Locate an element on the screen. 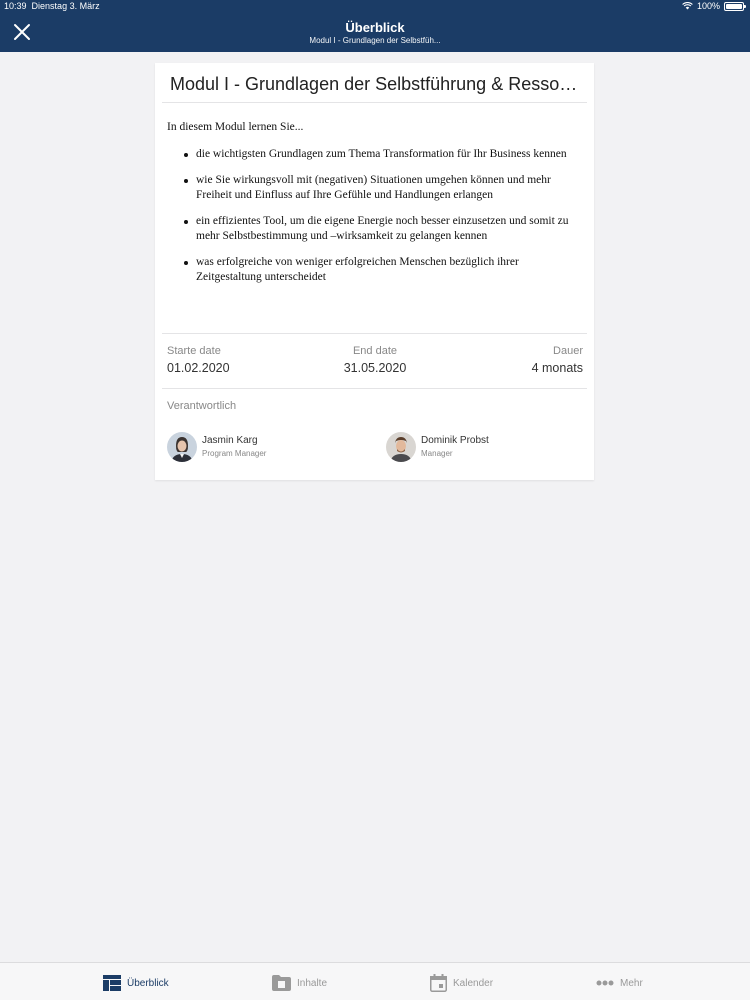  start-date-label: Starte date is located at coordinates (194, 351).